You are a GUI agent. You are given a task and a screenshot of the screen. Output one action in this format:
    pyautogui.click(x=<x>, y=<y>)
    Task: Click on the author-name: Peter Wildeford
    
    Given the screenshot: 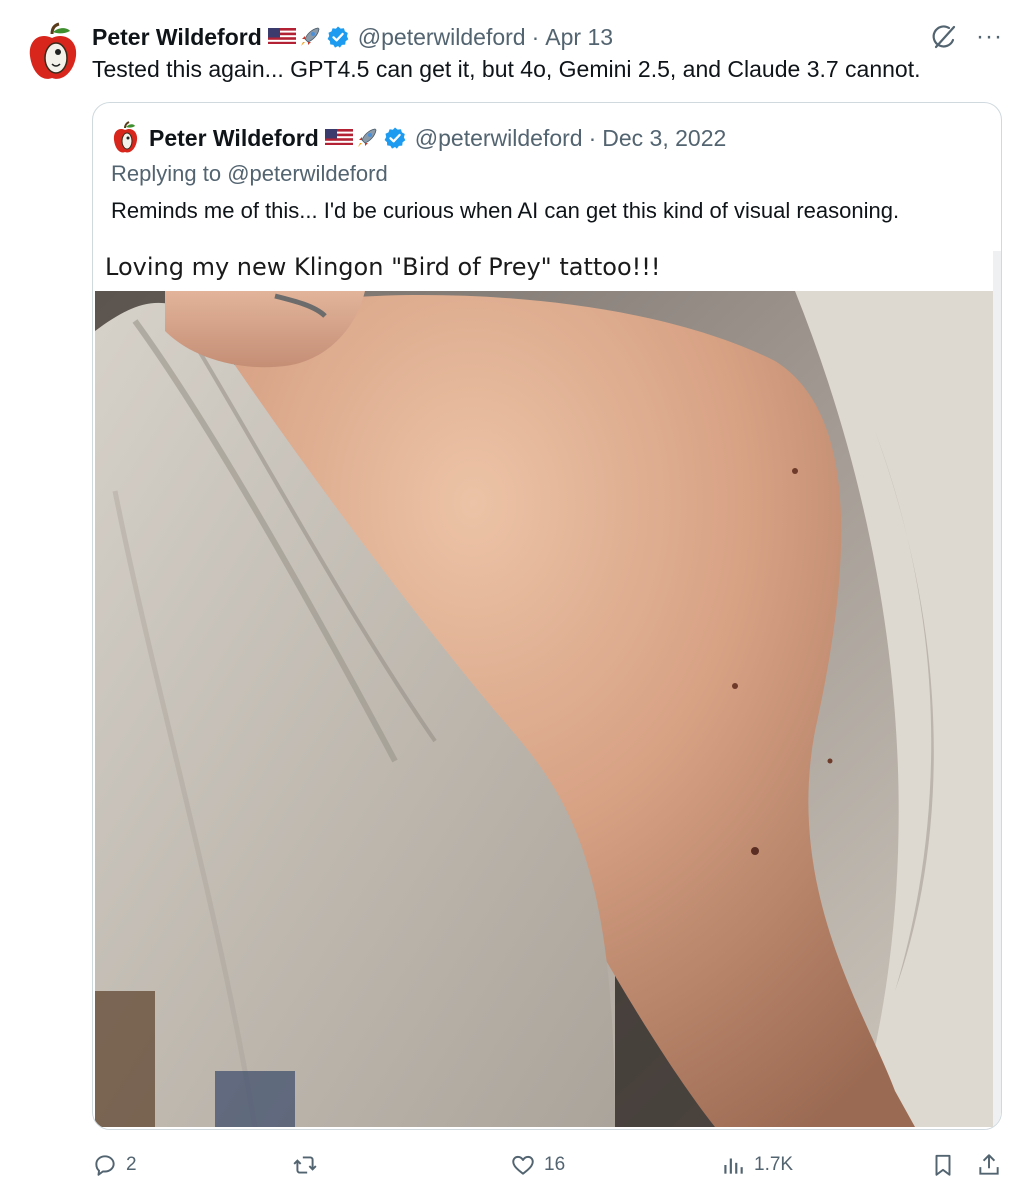 What is the action you would take?
    pyautogui.click(x=177, y=37)
    